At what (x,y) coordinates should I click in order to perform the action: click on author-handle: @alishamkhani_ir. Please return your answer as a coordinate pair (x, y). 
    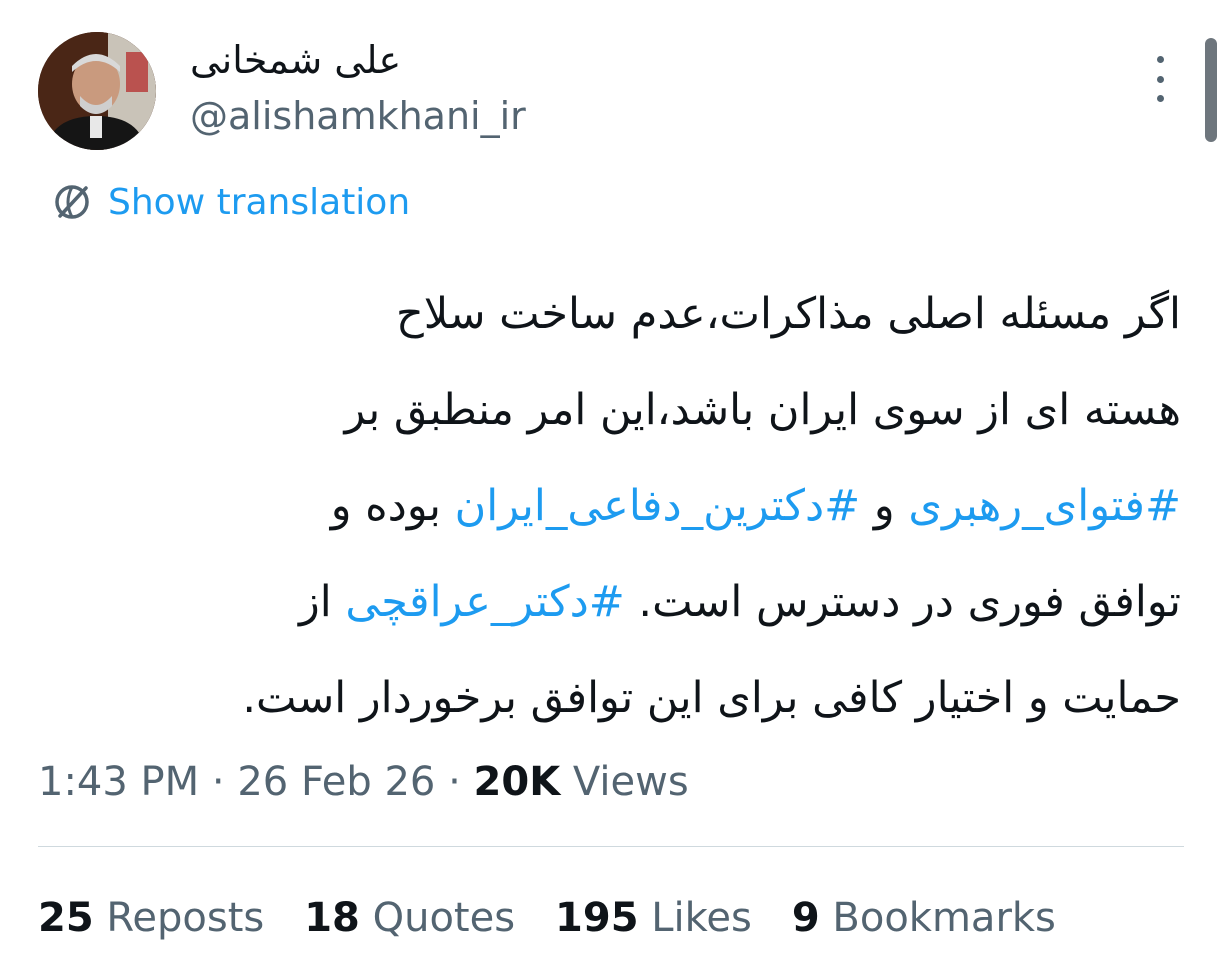
    Looking at the image, I should click on (358, 116).